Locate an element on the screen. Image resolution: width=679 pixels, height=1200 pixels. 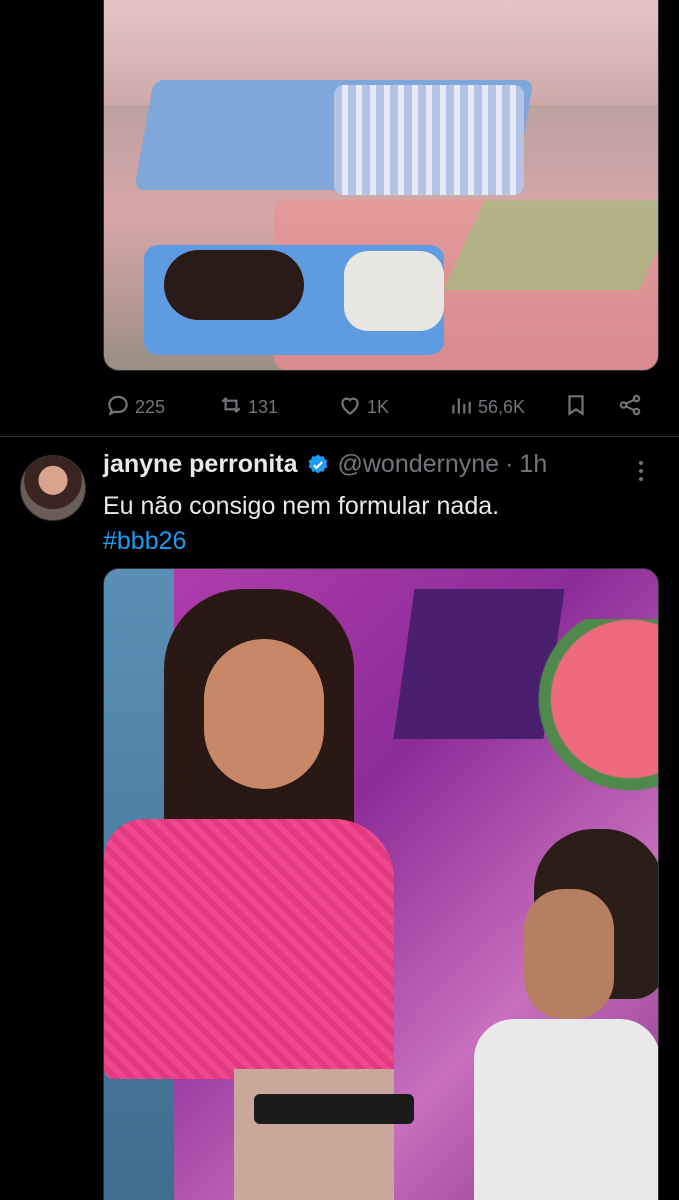
hashtag-link: #bbb26 is located at coordinates (144, 541).